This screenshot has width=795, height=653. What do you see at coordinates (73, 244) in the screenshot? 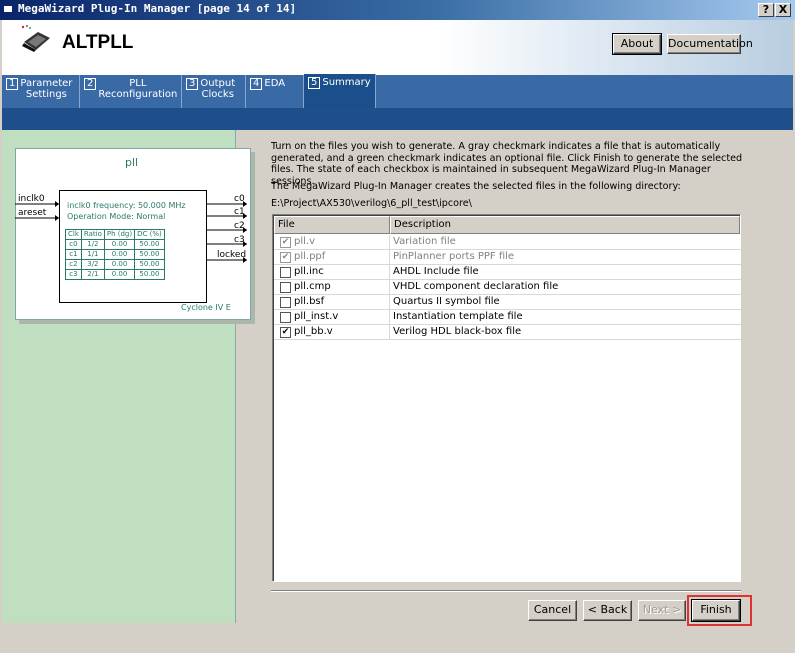
I see `table-cell: c0` at bounding box center [73, 244].